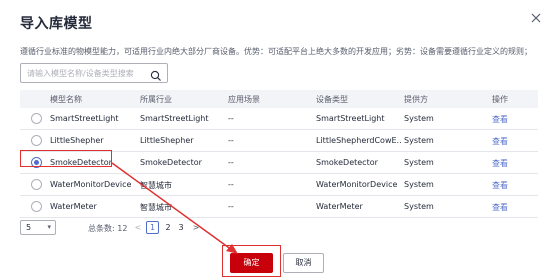  I want to click on page-button: 3, so click(181, 227).